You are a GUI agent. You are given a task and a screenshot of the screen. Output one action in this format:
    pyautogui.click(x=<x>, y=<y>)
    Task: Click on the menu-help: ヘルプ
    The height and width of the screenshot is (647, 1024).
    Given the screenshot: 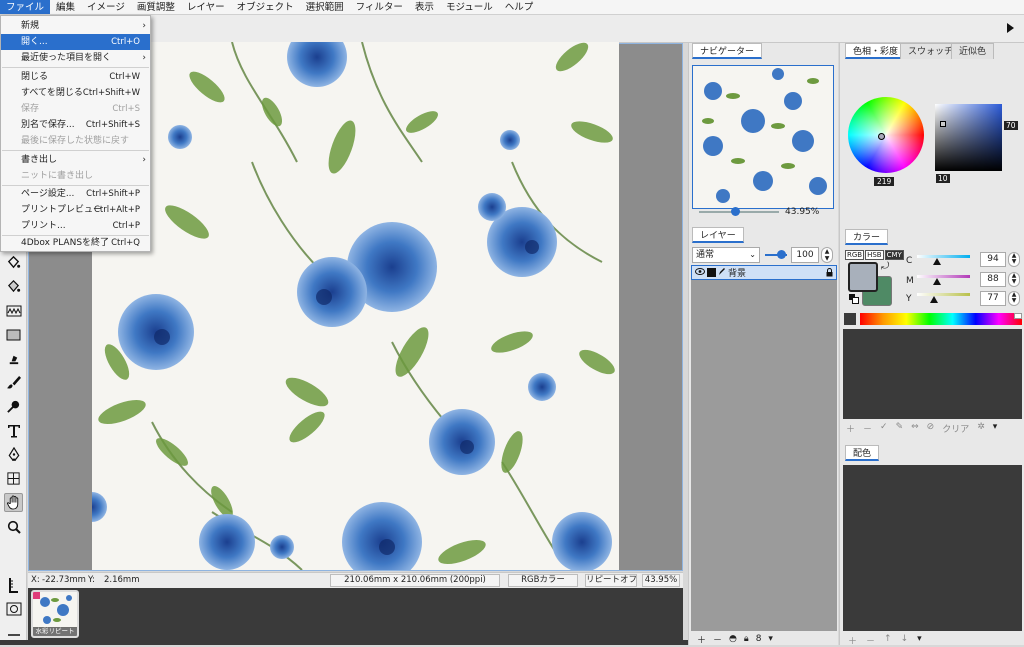 What is the action you would take?
    pyautogui.click(x=519, y=7)
    